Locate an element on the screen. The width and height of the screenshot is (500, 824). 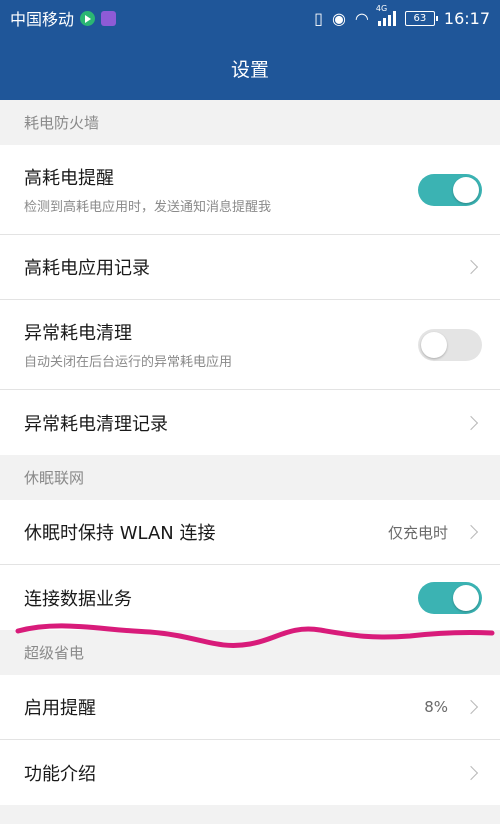
setting-value: 8% is located at coordinates (436, 707).